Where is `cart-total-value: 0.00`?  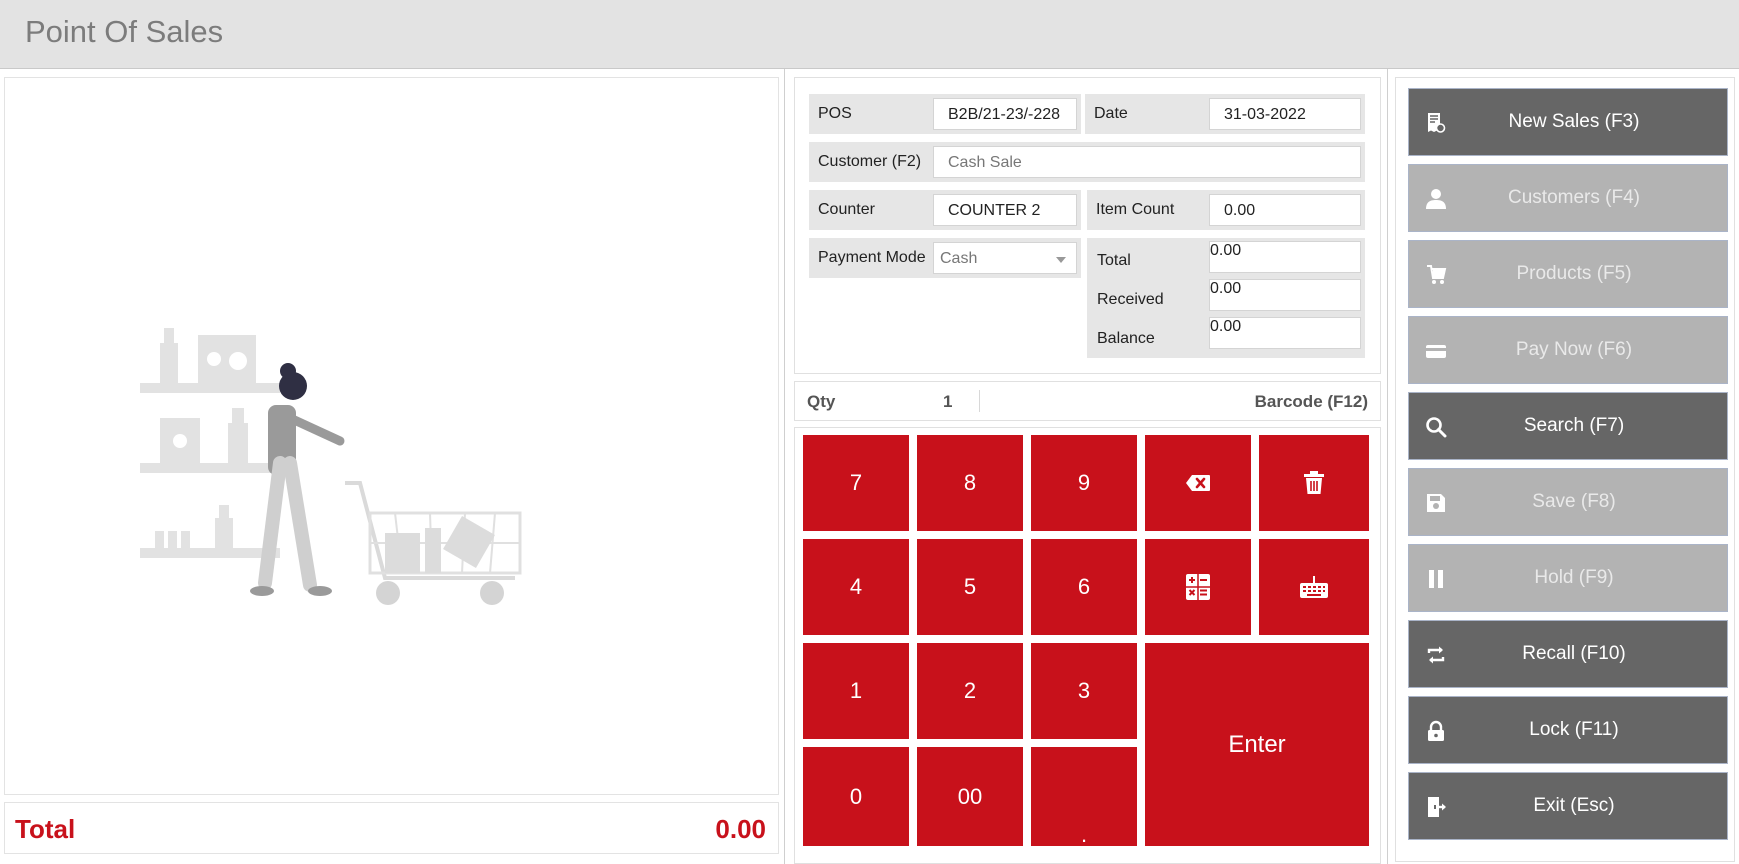
cart-total-value: 0.00 is located at coordinates (740, 829).